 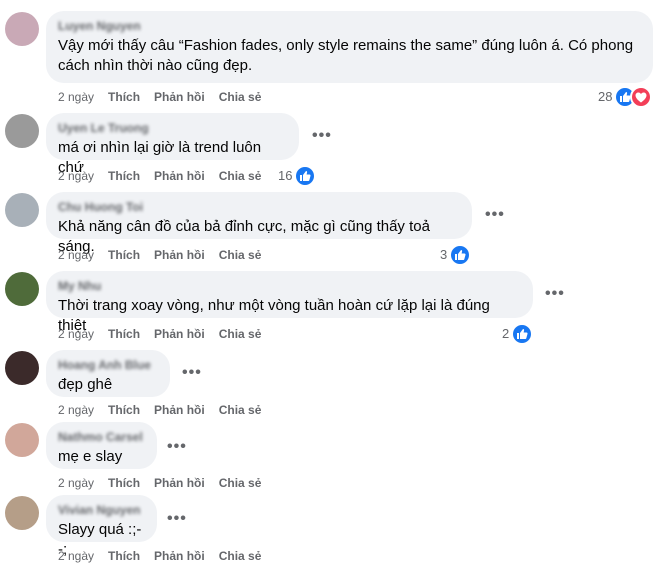 What do you see at coordinates (101, 510) in the screenshot?
I see `comment-author: Vivian Nguyen` at bounding box center [101, 510].